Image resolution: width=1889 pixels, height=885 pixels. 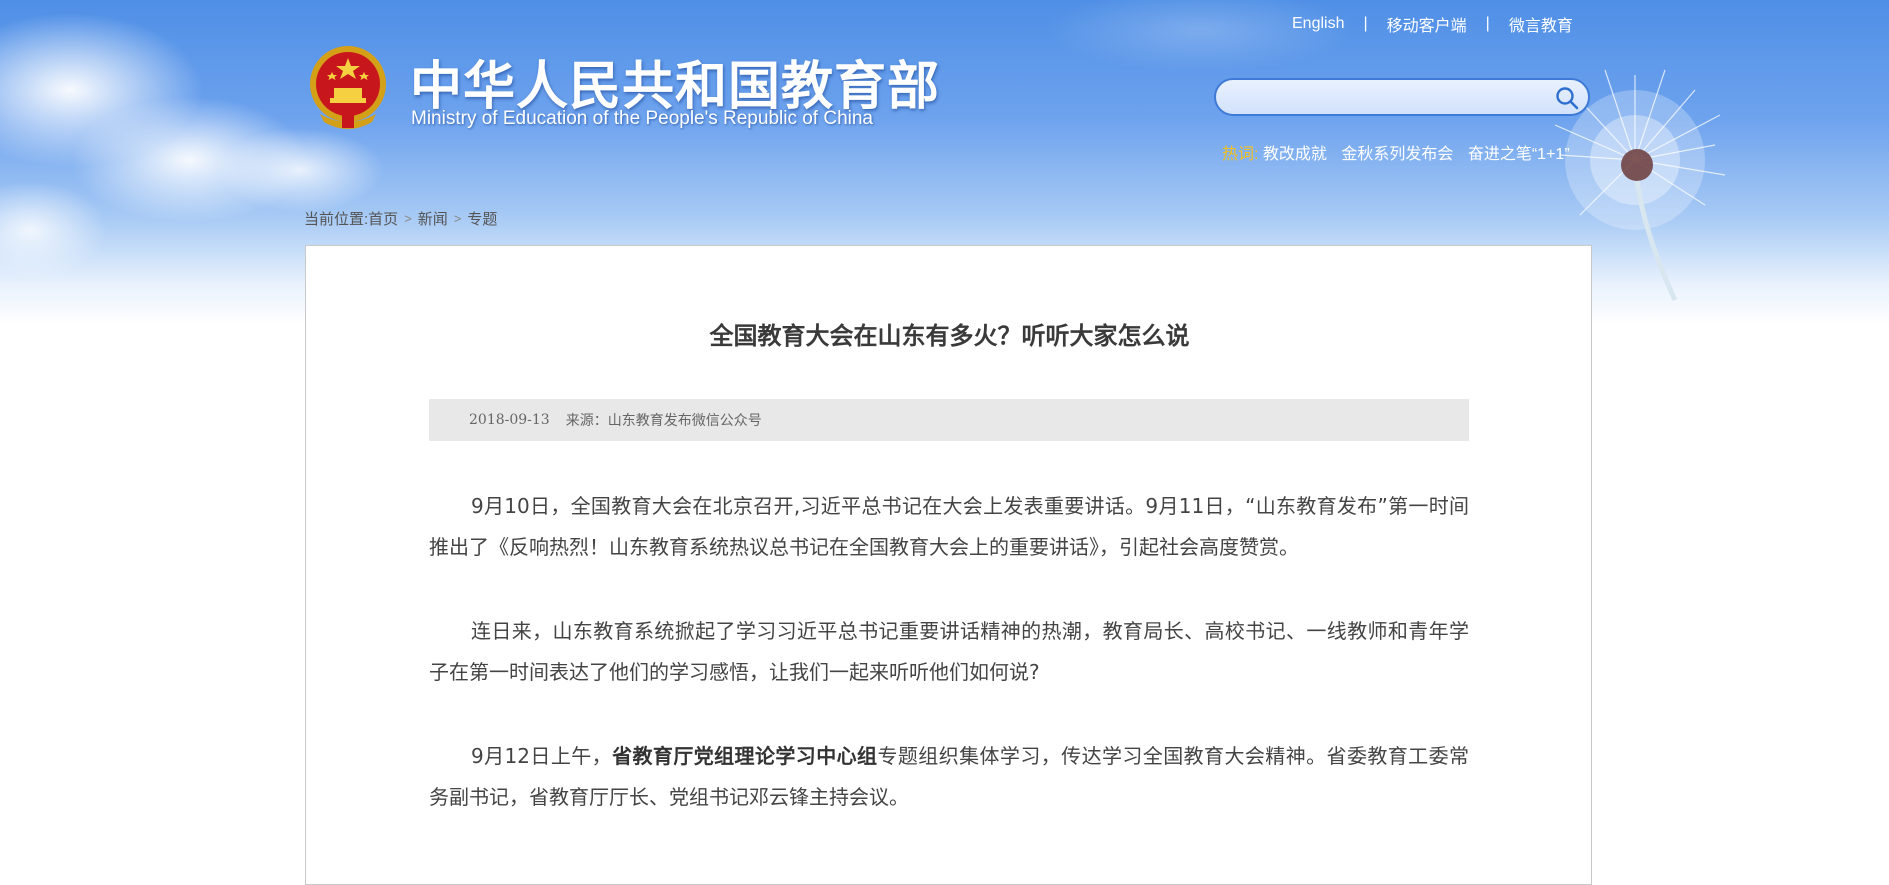 What do you see at coordinates (400, 218) in the screenshot?
I see `breadcrumb: 当前位置: 首页 > 新闻 > 专题` at bounding box center [400, 218].